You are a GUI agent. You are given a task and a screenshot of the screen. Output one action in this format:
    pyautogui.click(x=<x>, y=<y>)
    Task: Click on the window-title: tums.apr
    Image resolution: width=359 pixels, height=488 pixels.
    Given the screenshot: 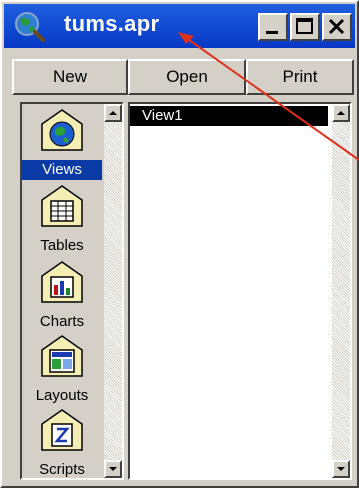 What is the action you would take?
    pyautogui.click(x=112, y=23)
    